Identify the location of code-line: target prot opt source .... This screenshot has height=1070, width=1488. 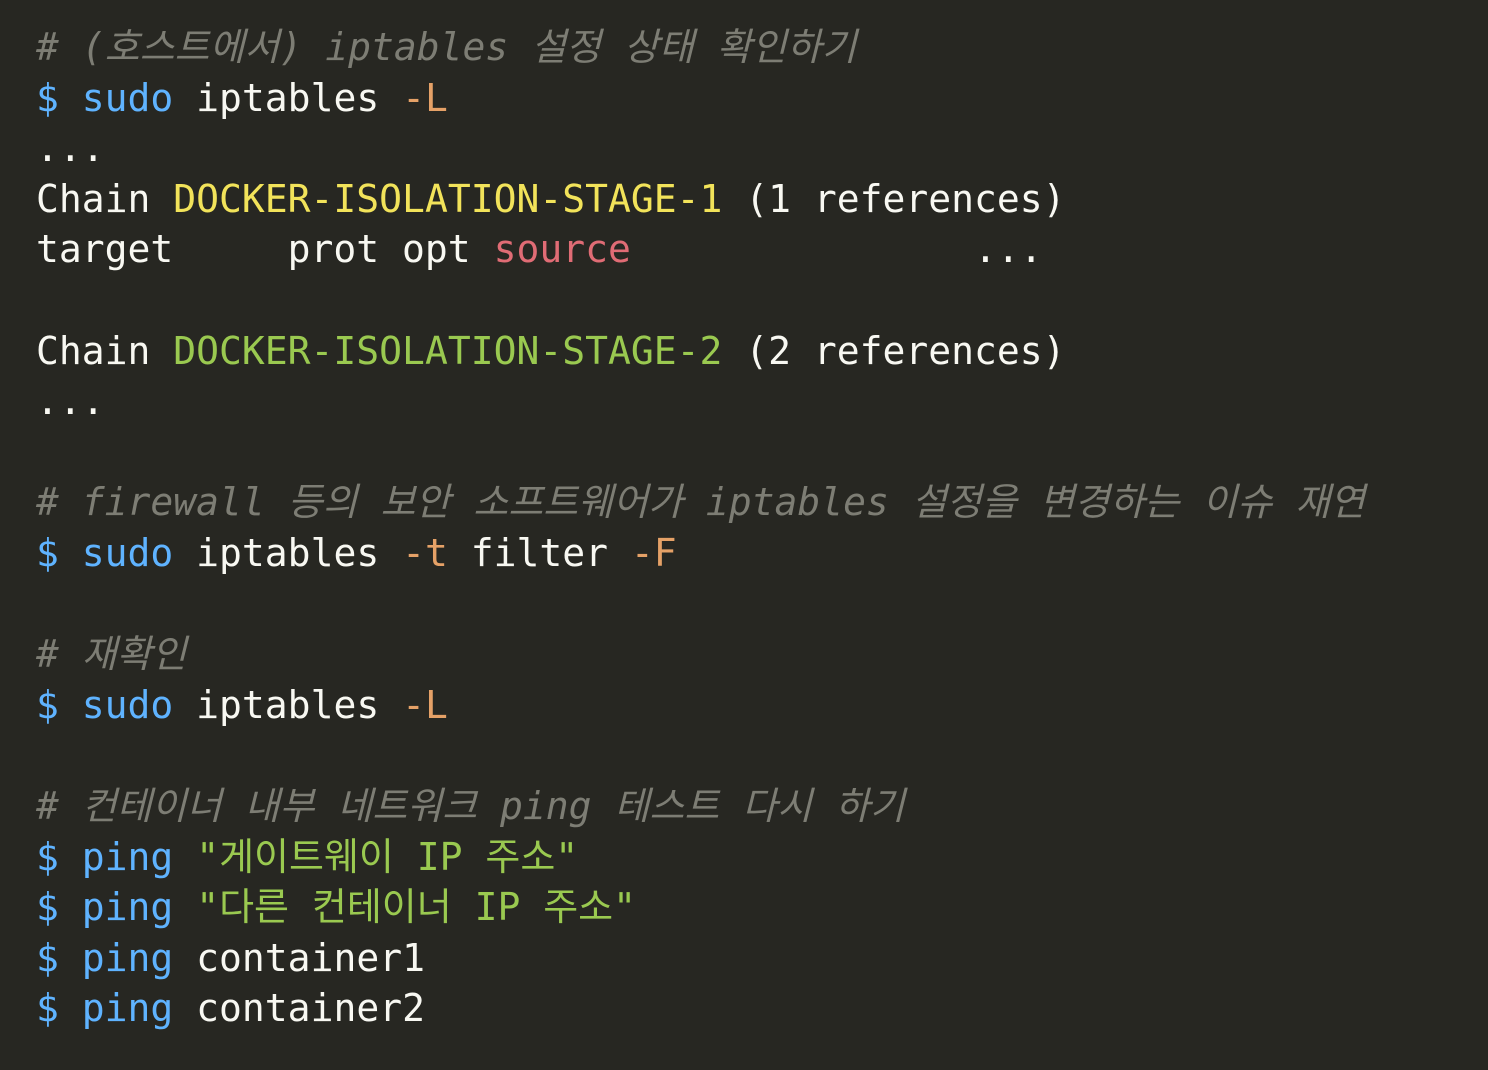
(756, 249).